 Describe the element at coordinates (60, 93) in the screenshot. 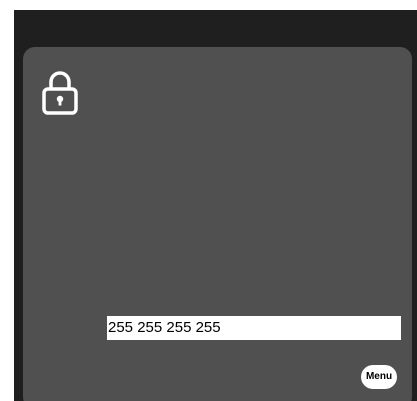

I see `lock-icon` at that location.